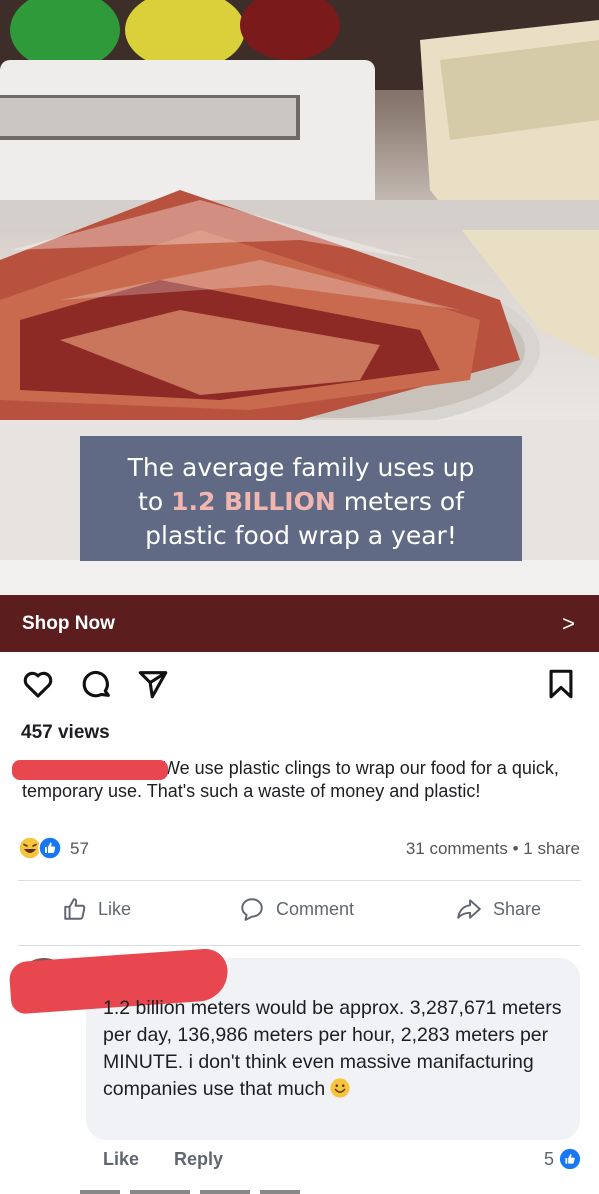 The height and width of the screenshot is (1194, 599). Describe the element at coordinates (198, 1159) in the screenshot. I see `comment-reply-button: Reply` at that location.